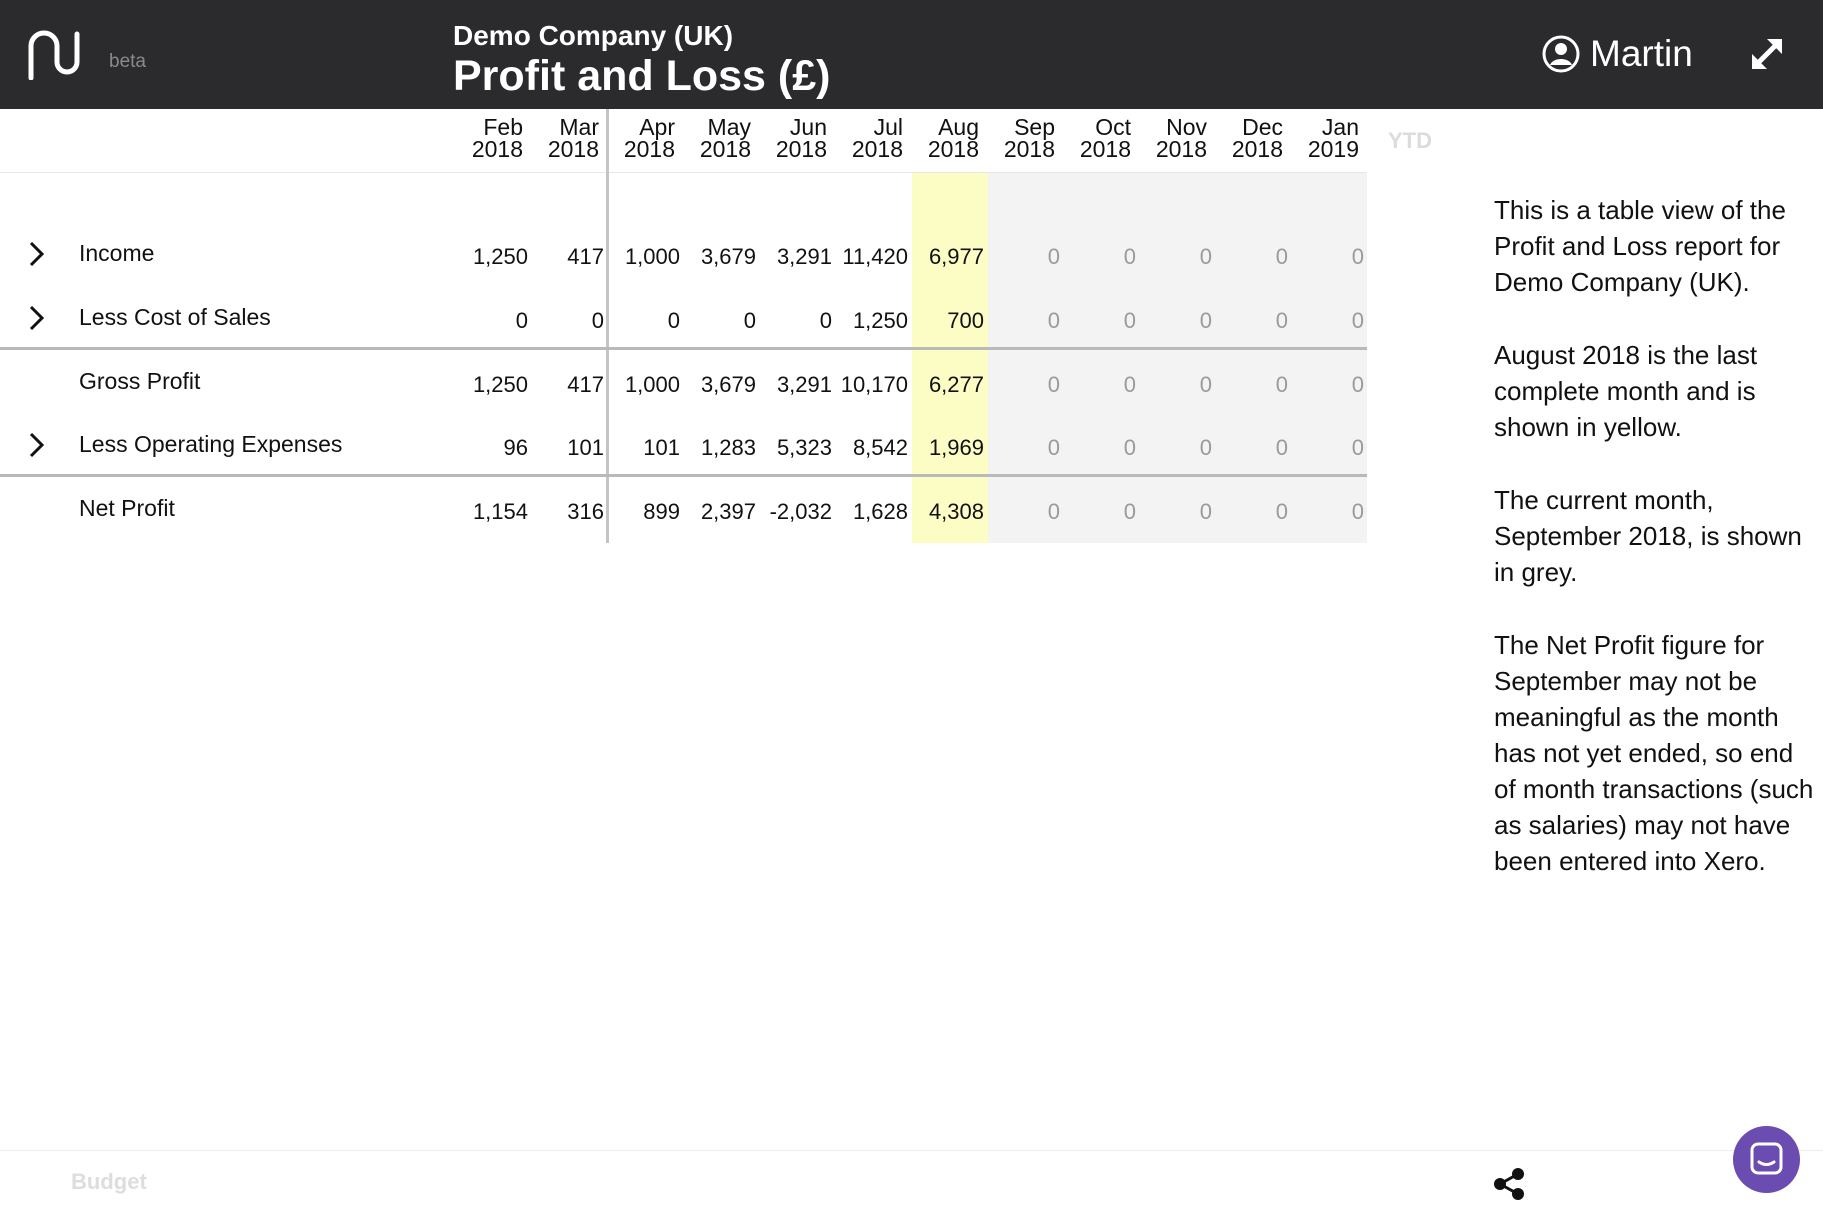  I want to click on beta-label: beta, so click(127, 61).